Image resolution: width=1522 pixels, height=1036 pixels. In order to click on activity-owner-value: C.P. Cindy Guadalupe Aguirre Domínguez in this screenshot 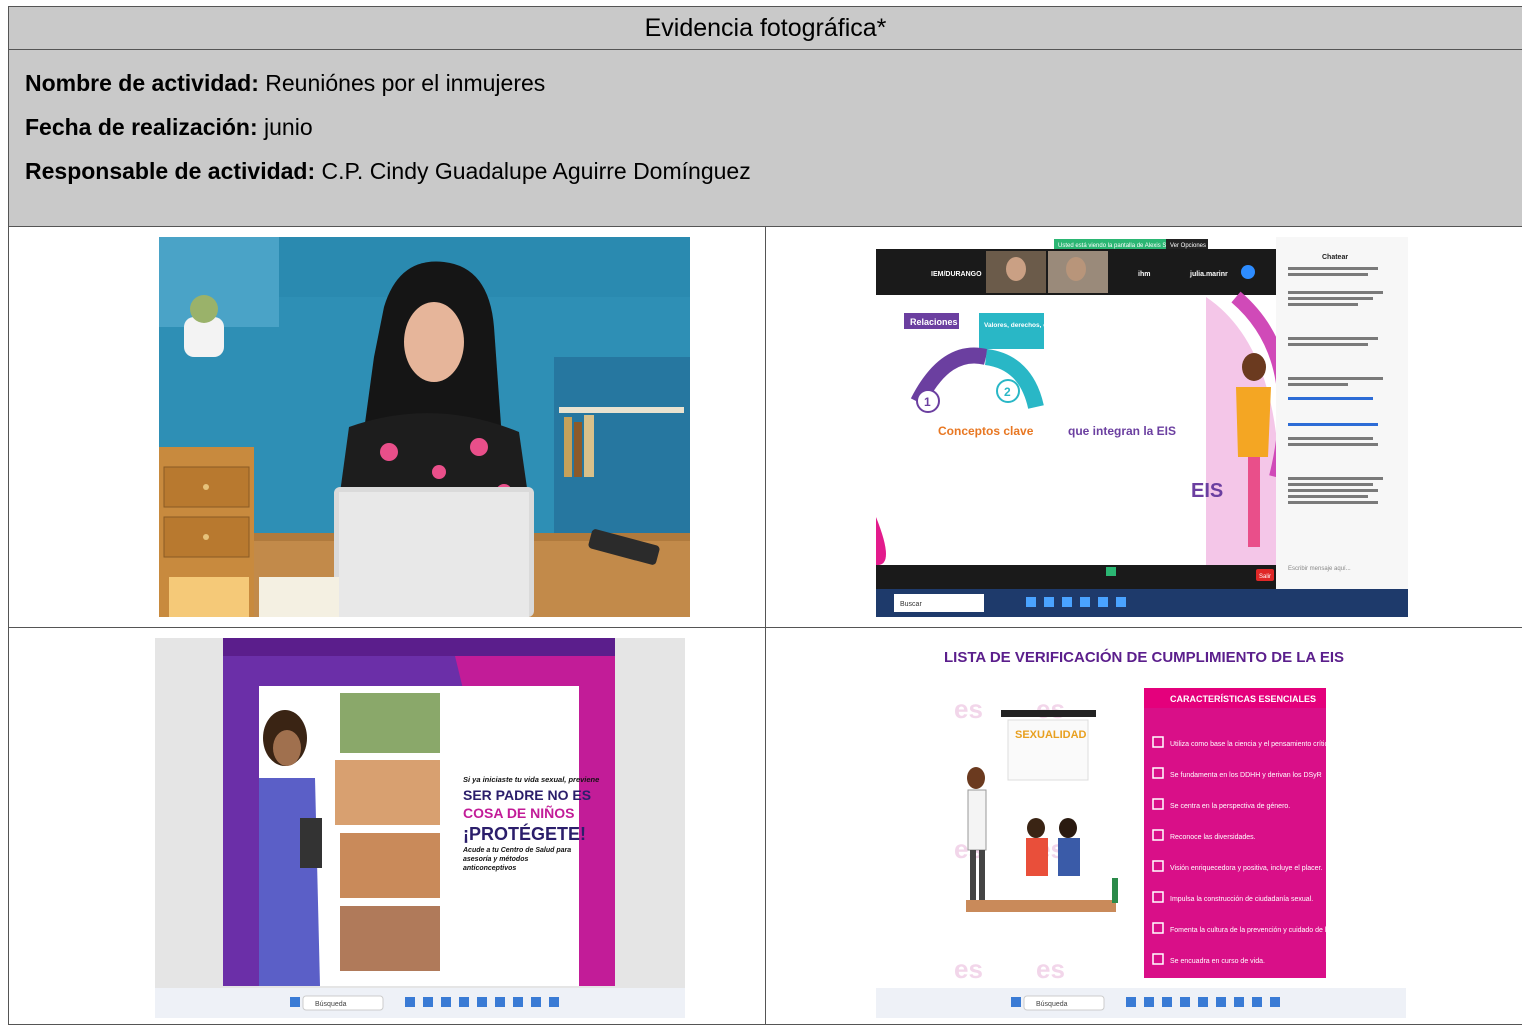, I will do `click(536, 171)`.